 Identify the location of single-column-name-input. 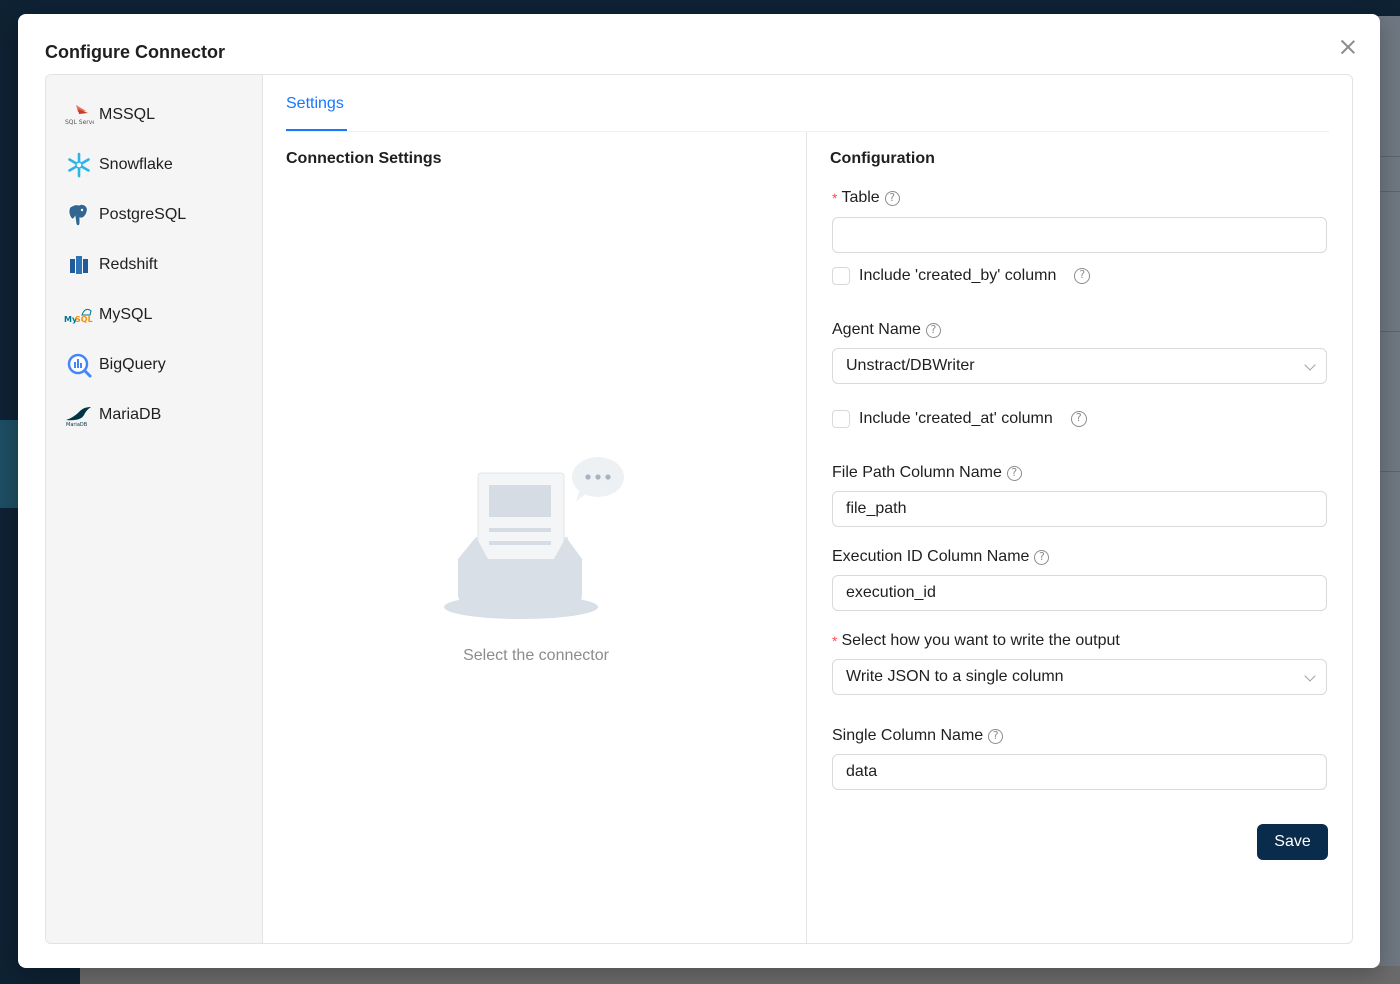
(1079, 772).